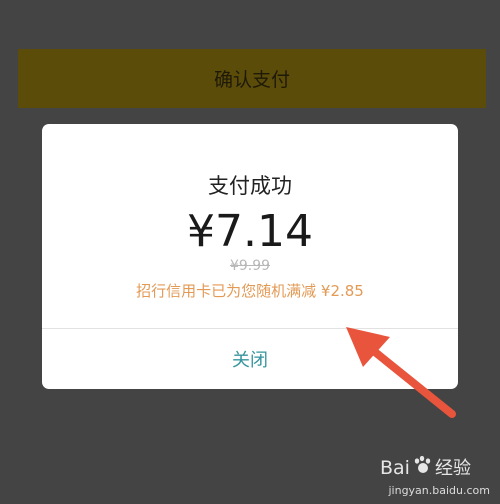  What do you see at coordinates (395, 468) in the screenshot?
I see `svg-text: Bai` at bounding box center [395, 468].